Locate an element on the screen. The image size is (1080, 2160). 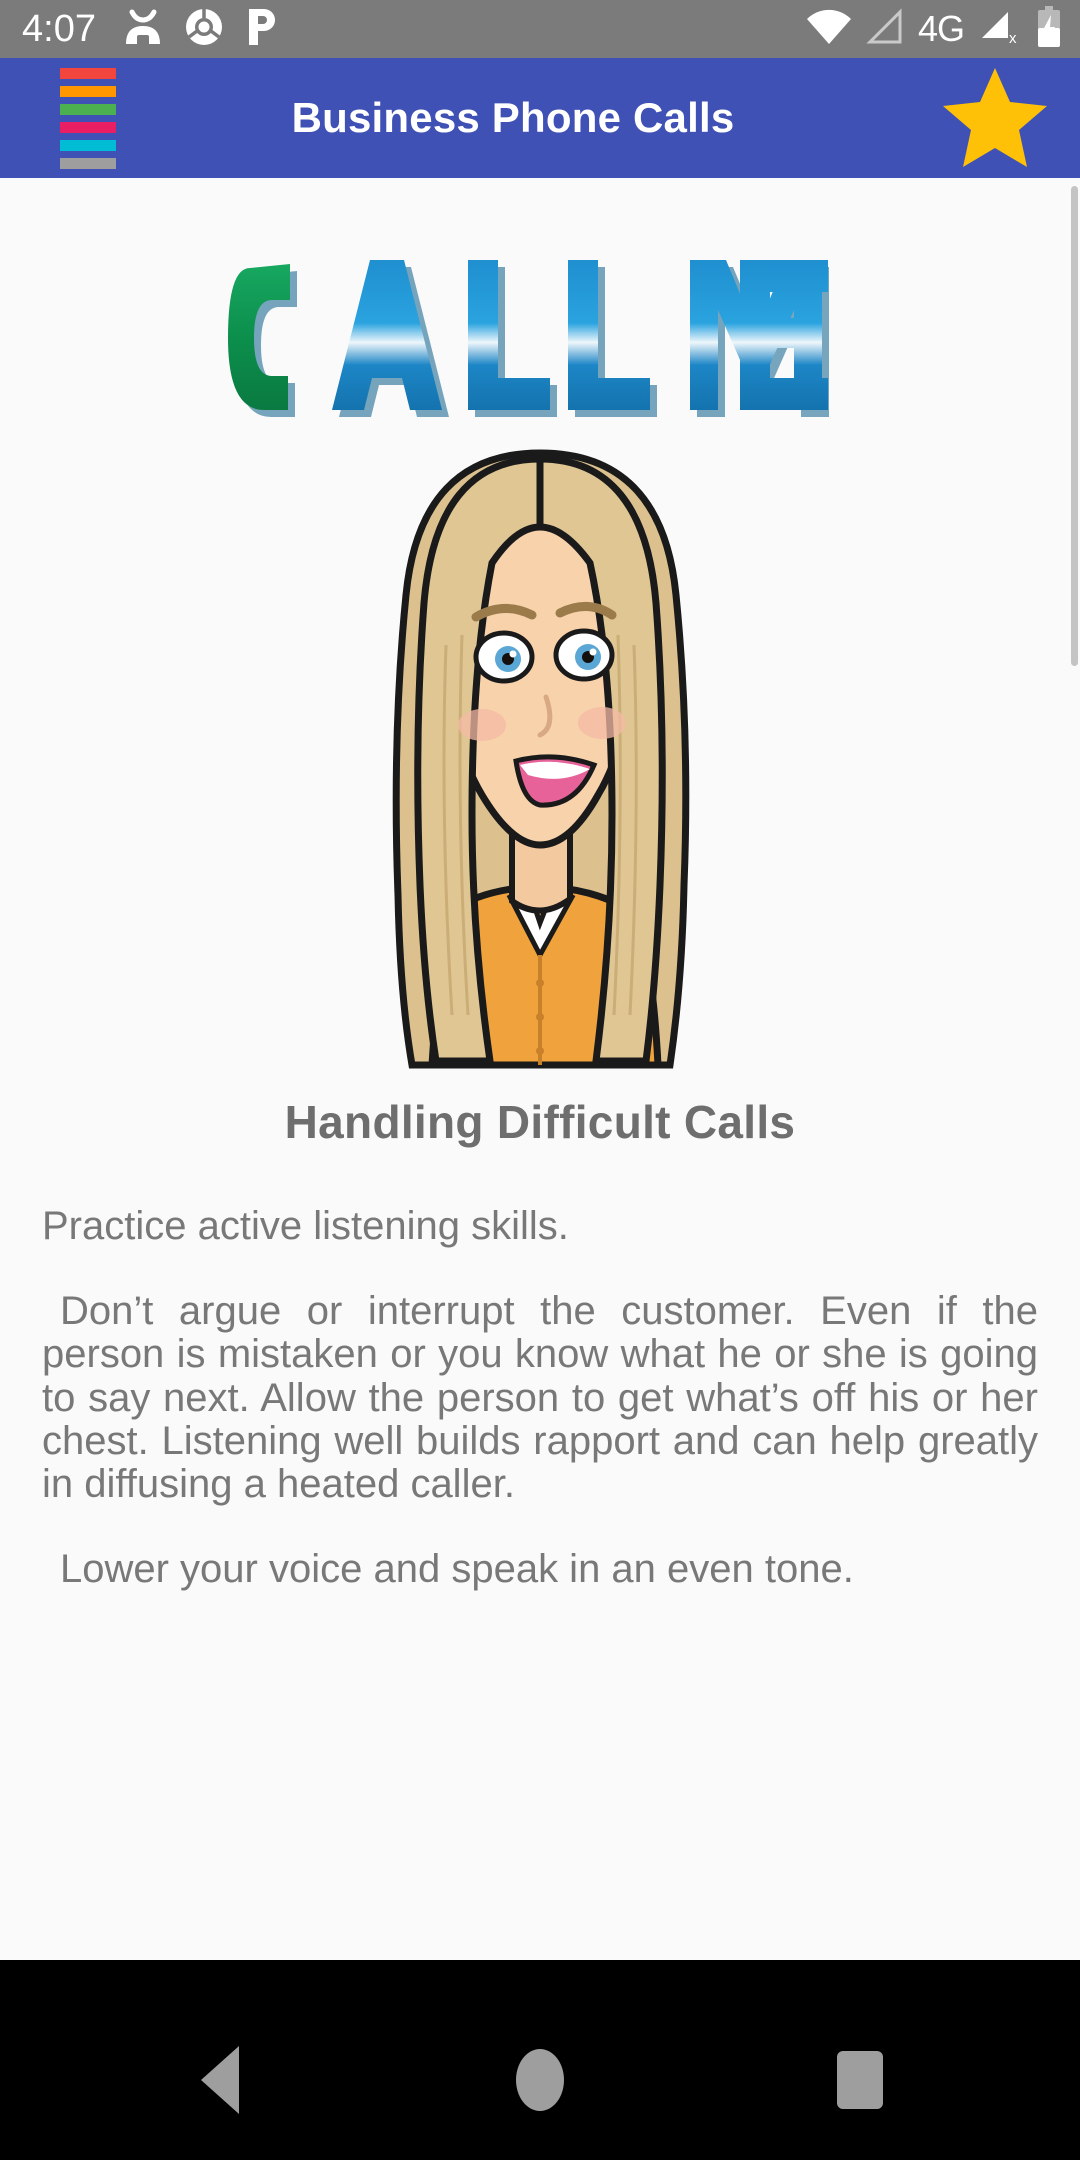
section-title: Handling Difficult Calls is located at coordinates (540, 1122).